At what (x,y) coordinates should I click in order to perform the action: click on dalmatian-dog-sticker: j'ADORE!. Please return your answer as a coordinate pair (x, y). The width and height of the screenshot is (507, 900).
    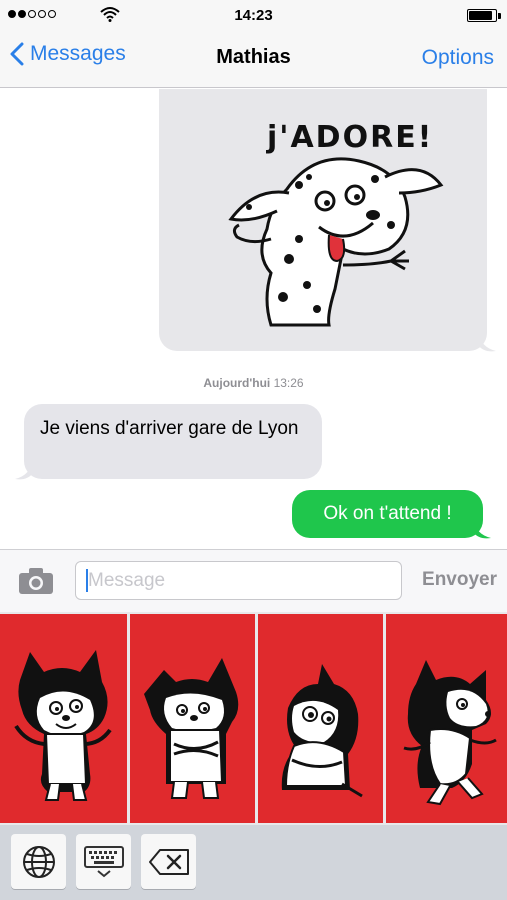
    Looking at the image, I should click on (336, 223).